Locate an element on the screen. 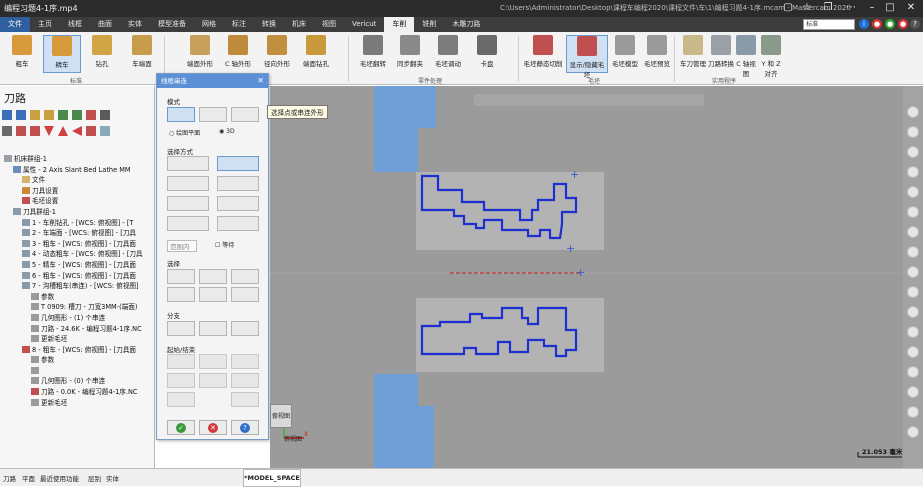 The image size is (923, 487). area-button is located at coordinates (238, 203).